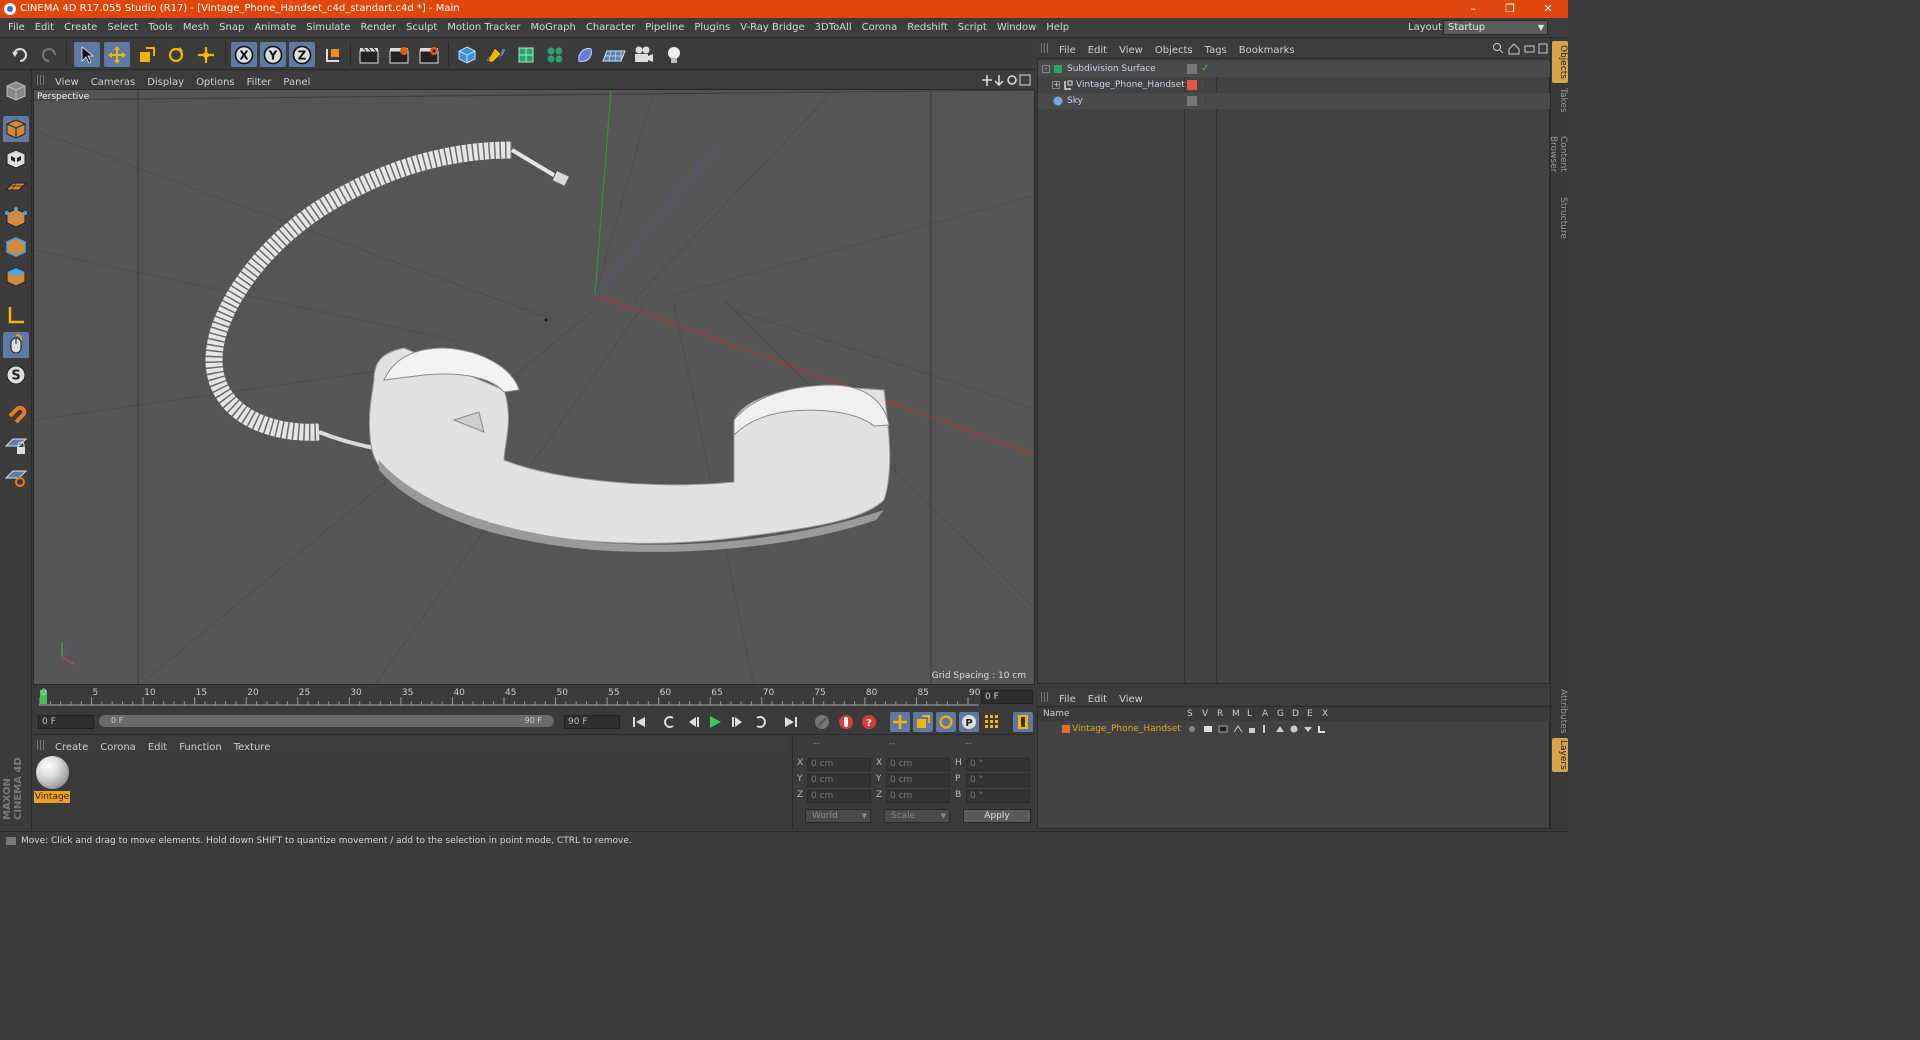 The image size is (1920, 1040). What do you see at coordinates (1558, 154) in the screenshot?
I see `tab-content-browser: Content Browser` at bounding box center [1558, 154].